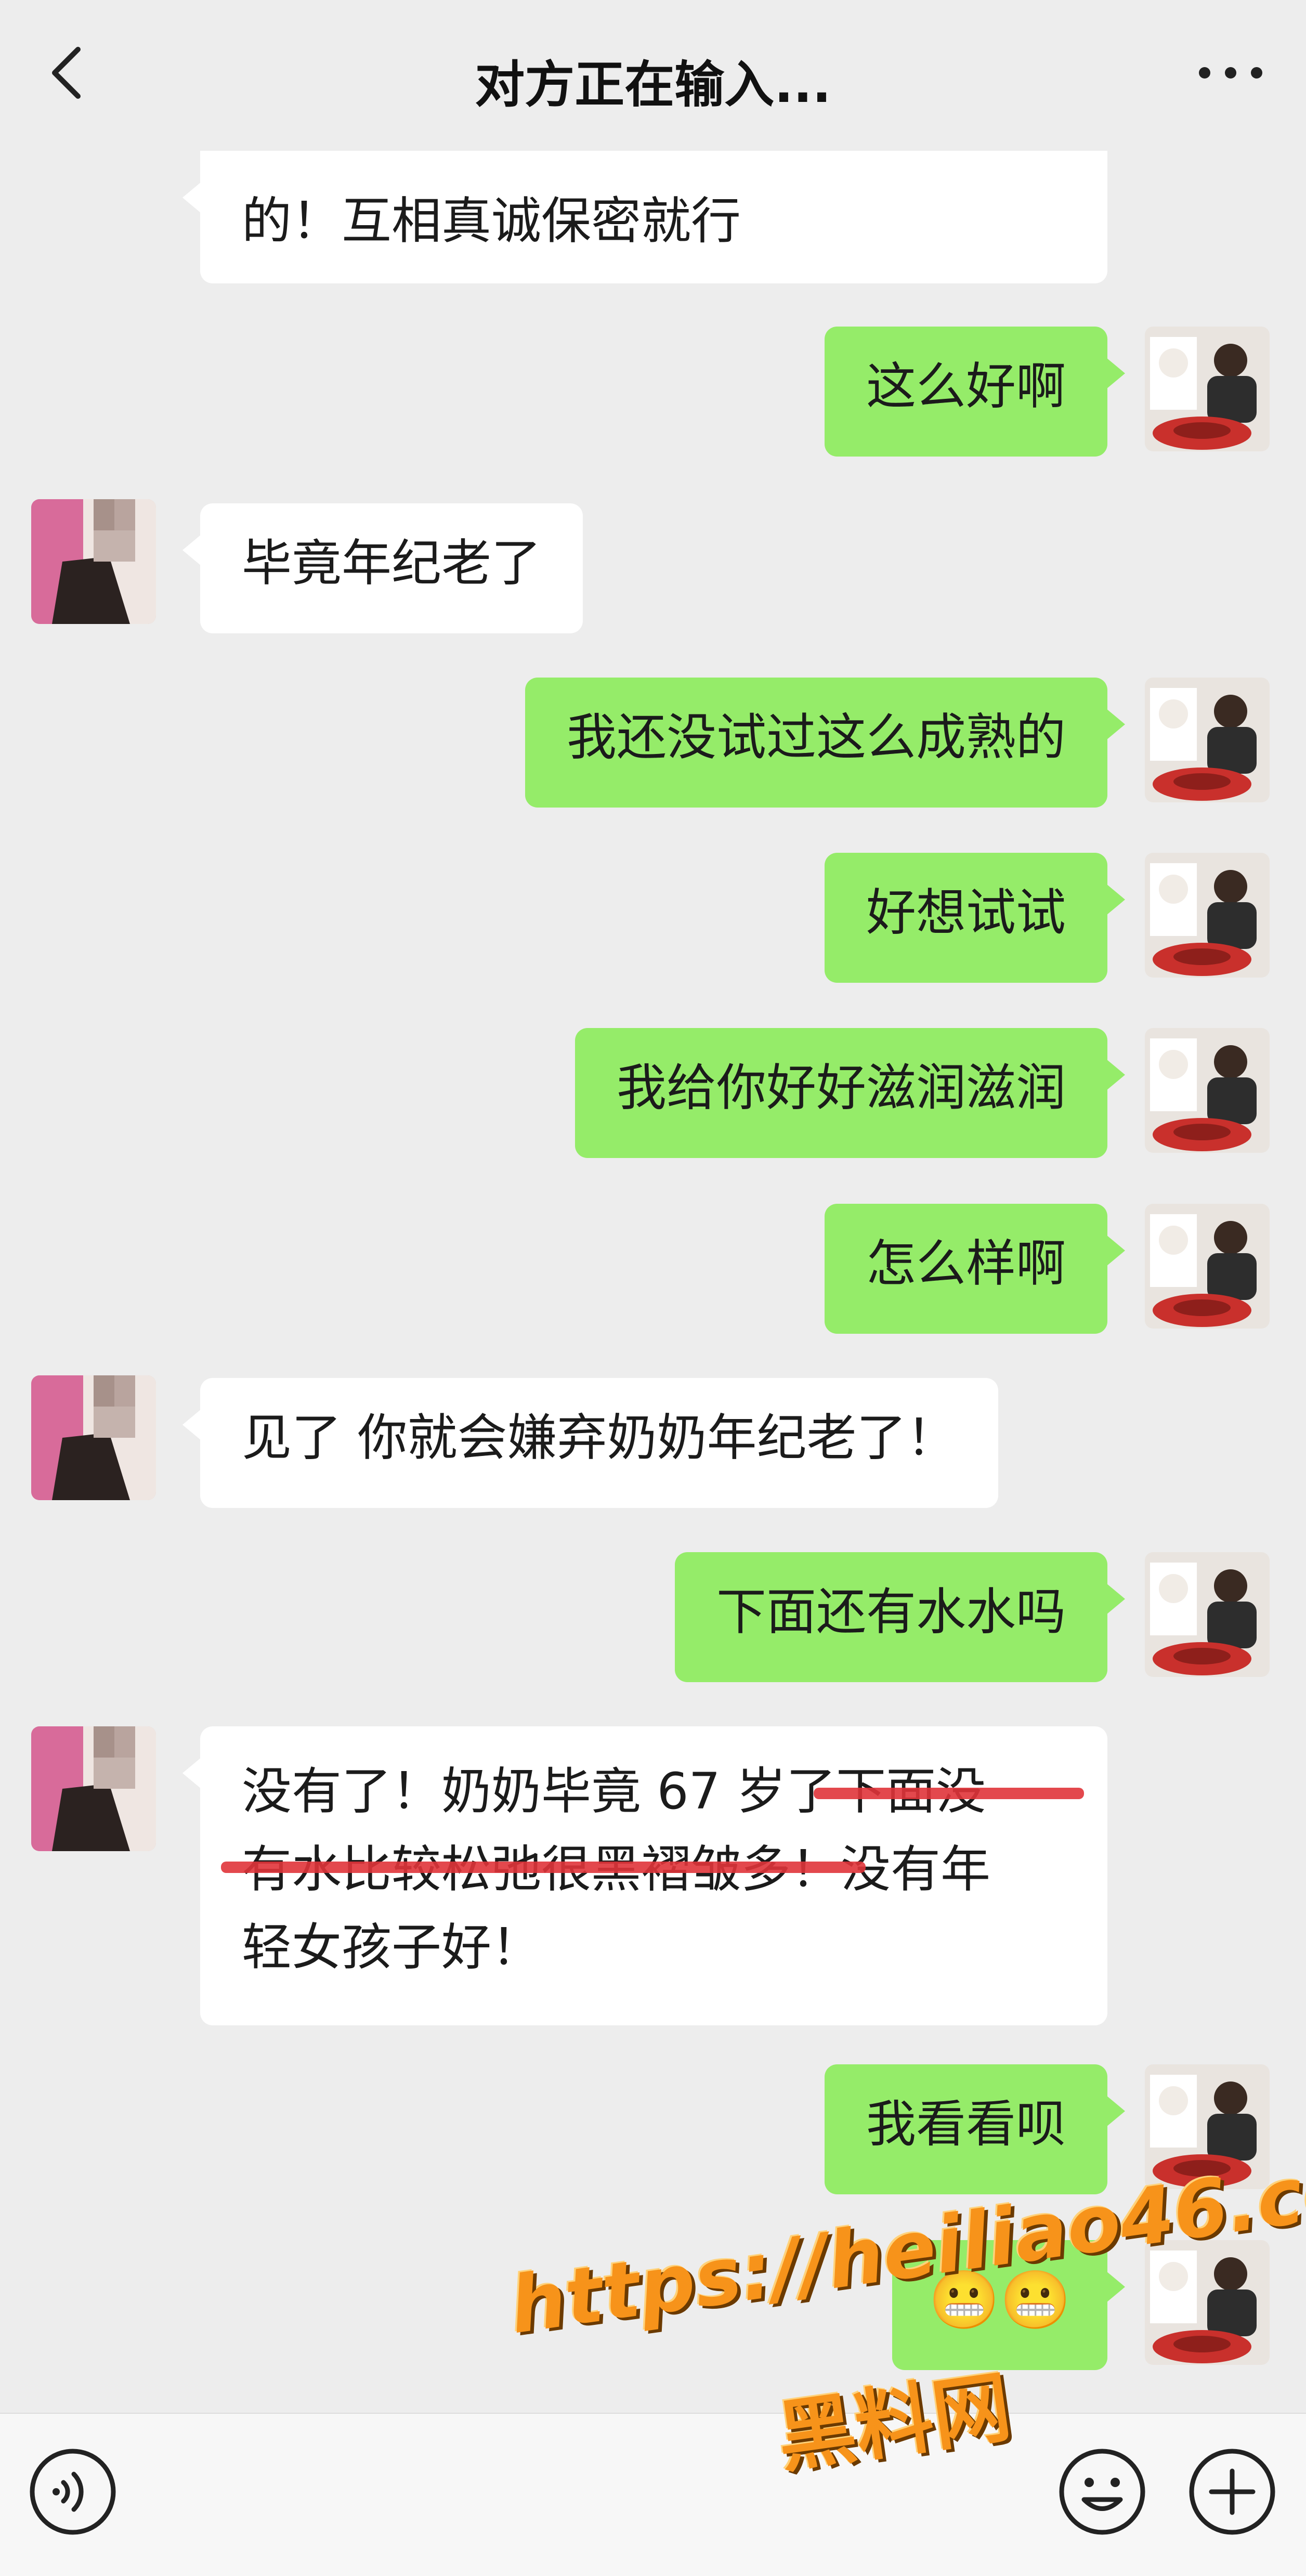  Describe the element at coordinates (966, 386) in the screenshot. I see `message-text: 这么好啊` at that location.